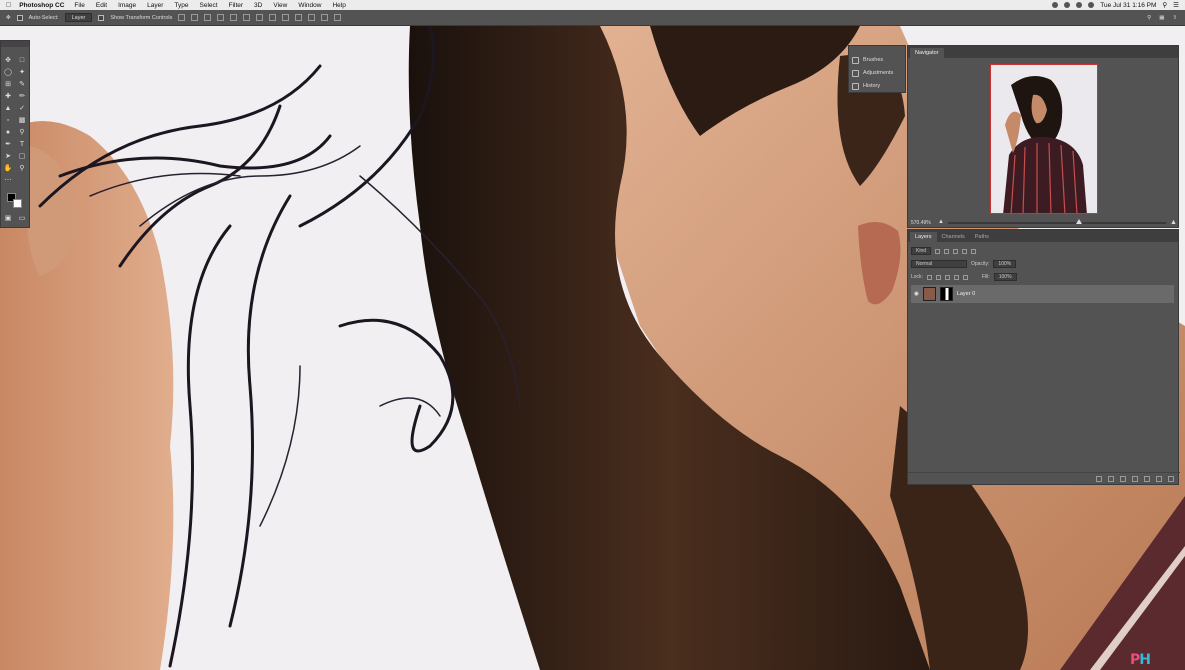  What do you see at coordinates (947, 277) in the screenshot?
I see `lock-position-icon` at bounding box center [947, 277].